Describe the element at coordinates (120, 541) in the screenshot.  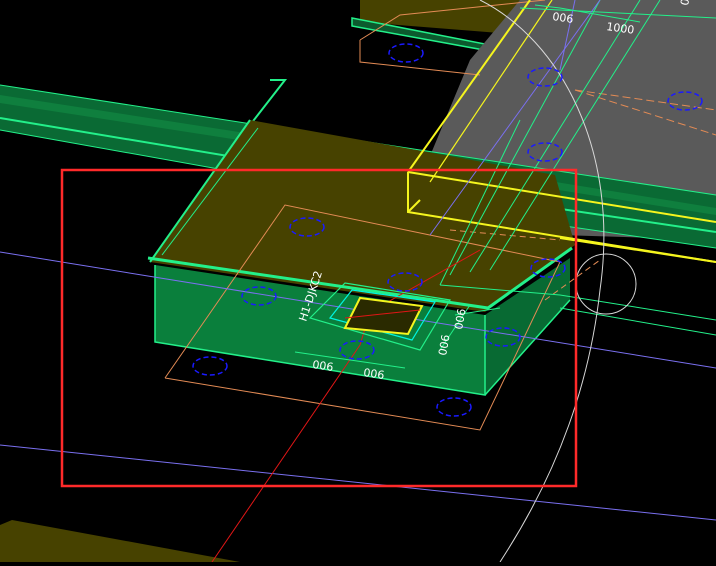
I see `bottom-left-slab` at that location.